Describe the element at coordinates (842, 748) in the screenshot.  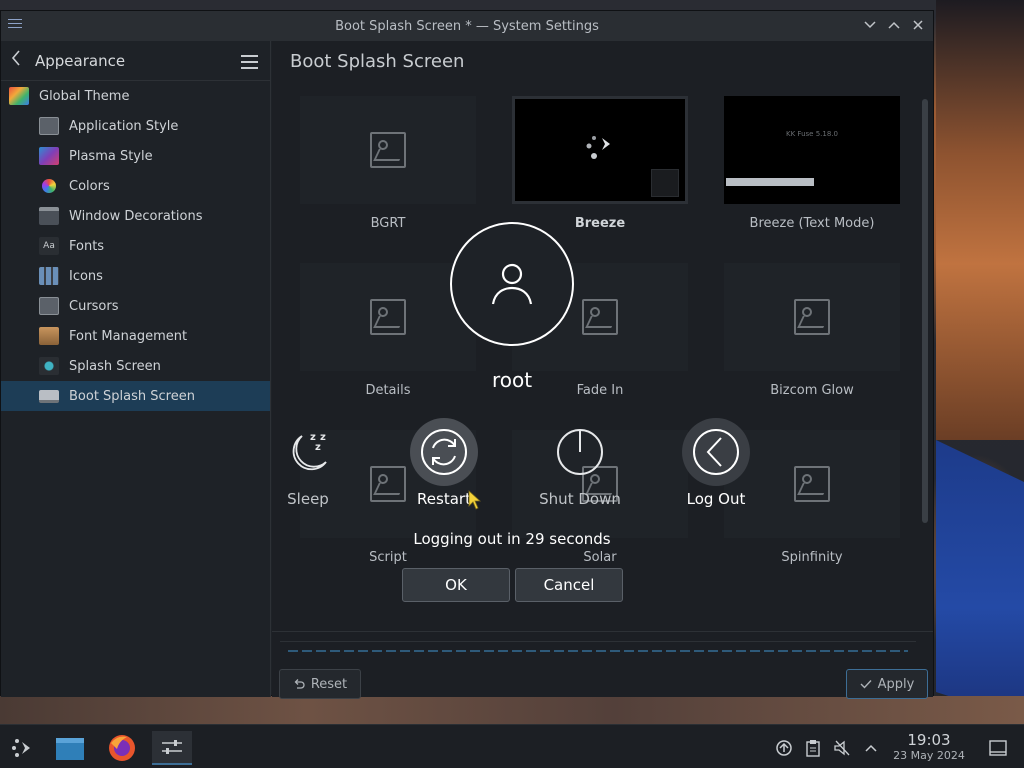
I see `volume-muted-icon` at that location.